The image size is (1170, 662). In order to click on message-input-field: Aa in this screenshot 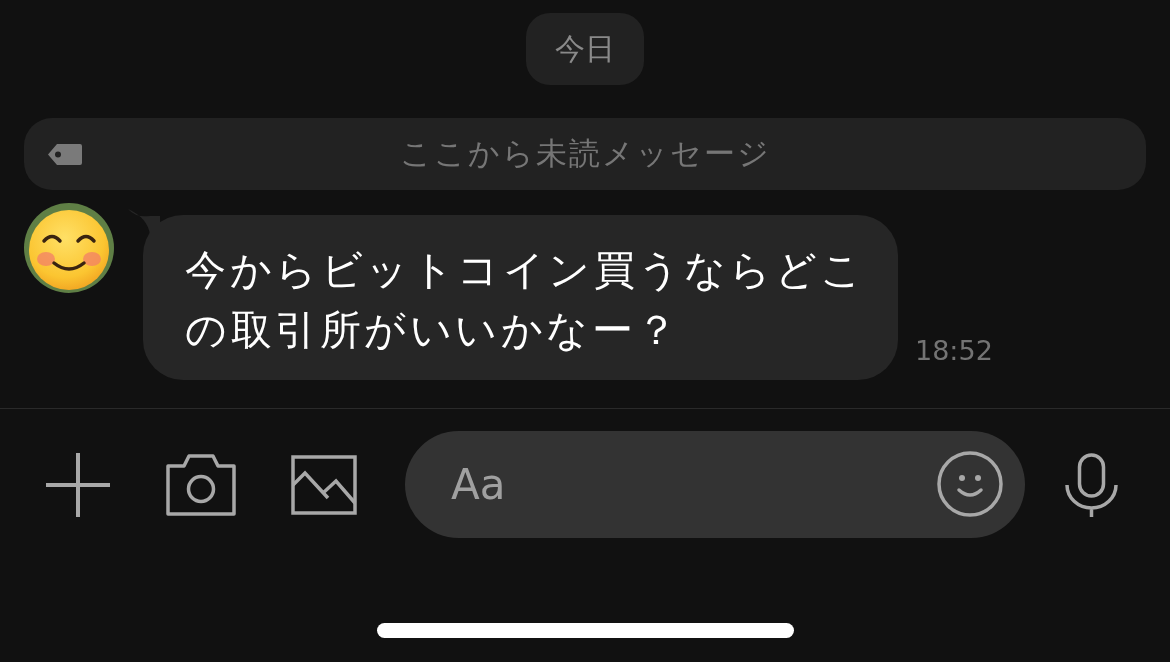, I will do `click(715, 484)`.